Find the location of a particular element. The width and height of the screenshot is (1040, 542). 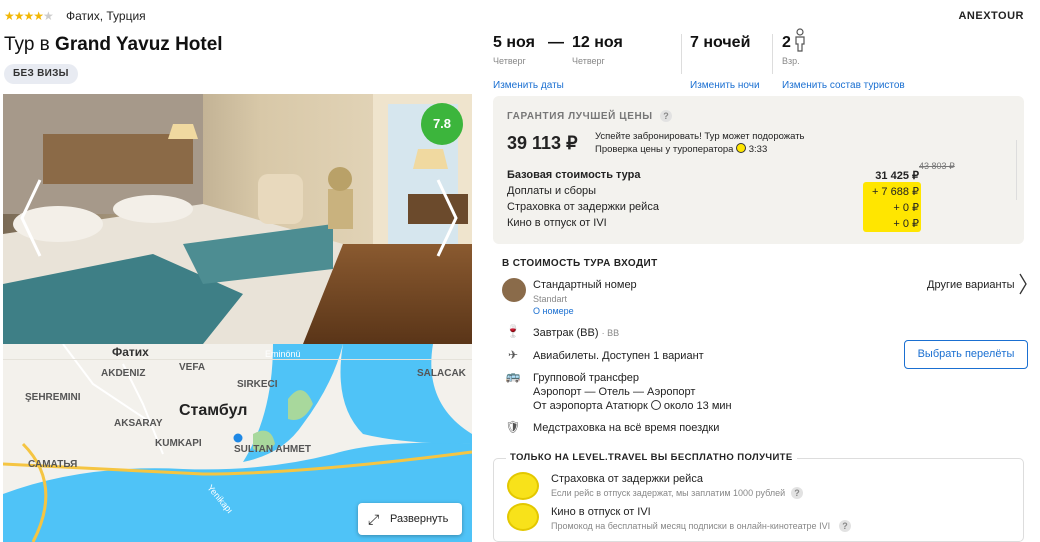

other-variants-link: Другие варианты is located at coordinates (971, 285).